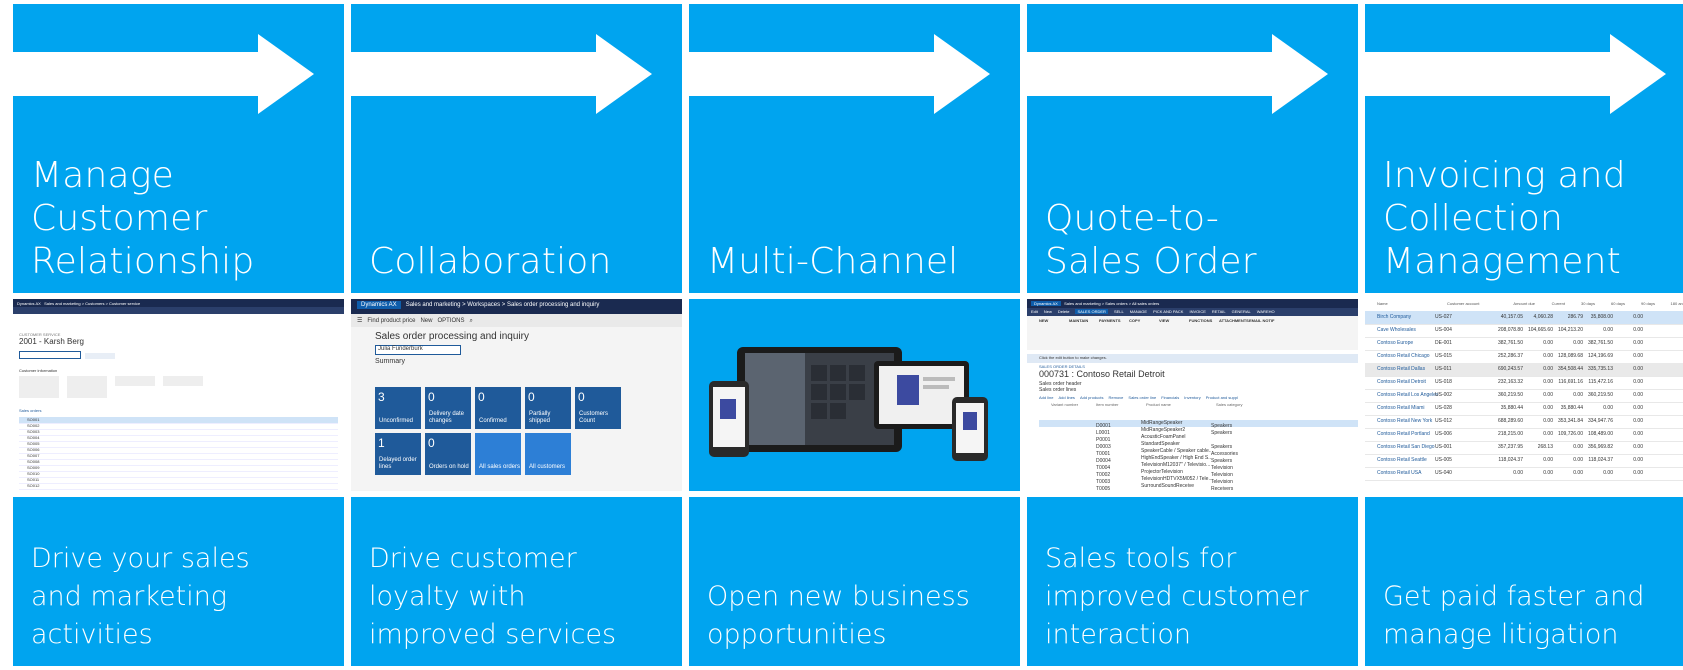 This screenshot has width=1683, height=670. I want to click on customer-account: US-002, so click(1443, 395).